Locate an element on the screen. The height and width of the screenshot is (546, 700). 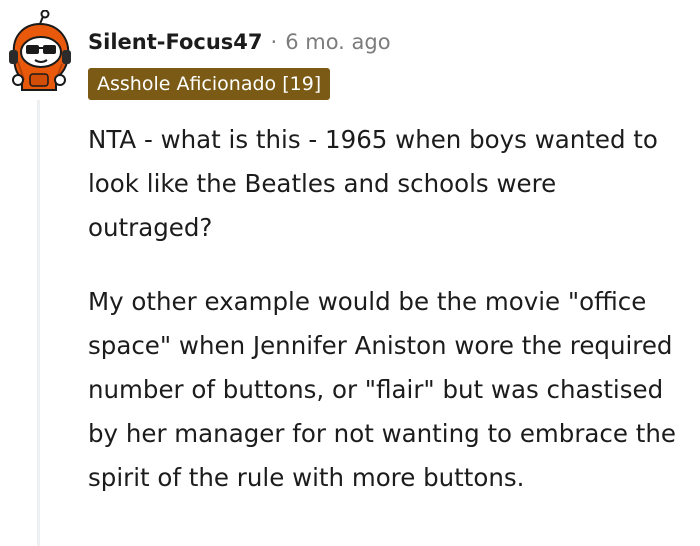
comment-meta: Silent-Focus47 · 6 mo. ago is located at coordinates (239, 42).